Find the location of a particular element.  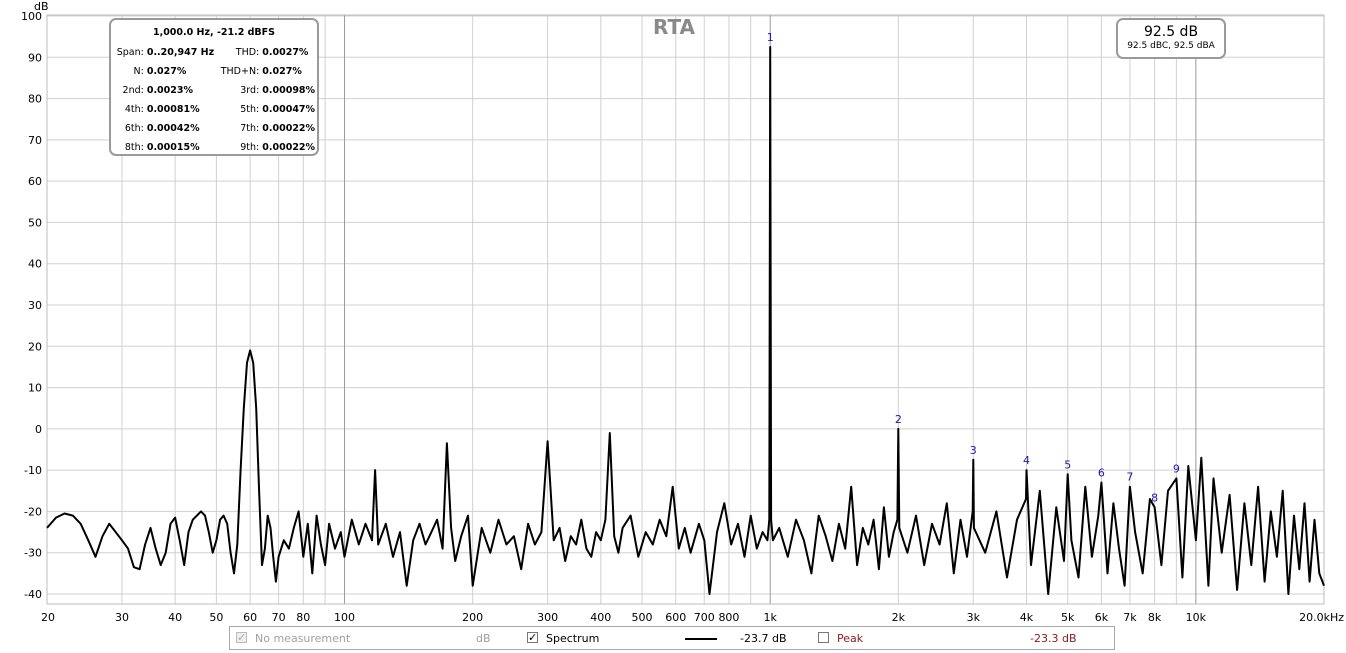

peak-label: Peak is located at coordinates (850, 638).